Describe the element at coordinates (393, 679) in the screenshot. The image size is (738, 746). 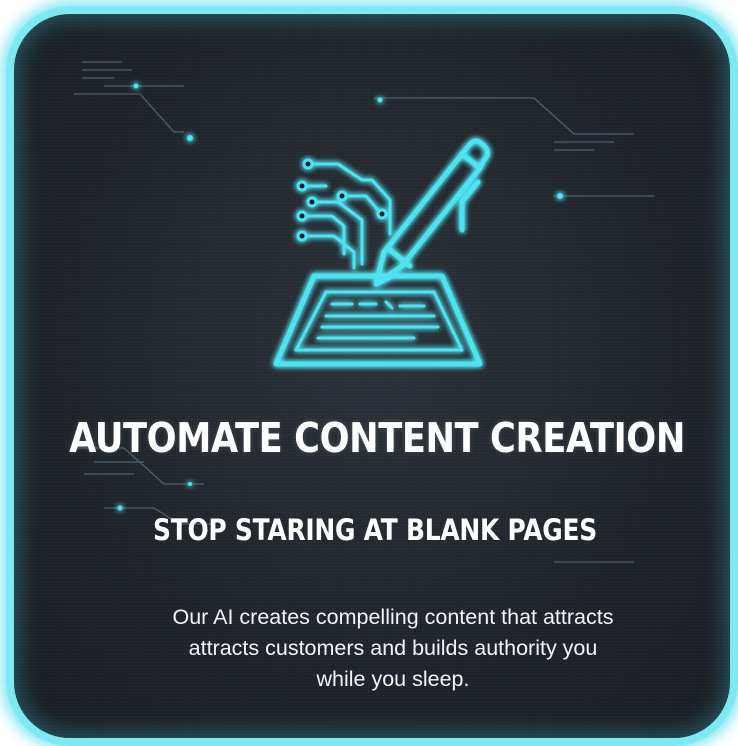
I see `description-line: while you sleep.` at that location.